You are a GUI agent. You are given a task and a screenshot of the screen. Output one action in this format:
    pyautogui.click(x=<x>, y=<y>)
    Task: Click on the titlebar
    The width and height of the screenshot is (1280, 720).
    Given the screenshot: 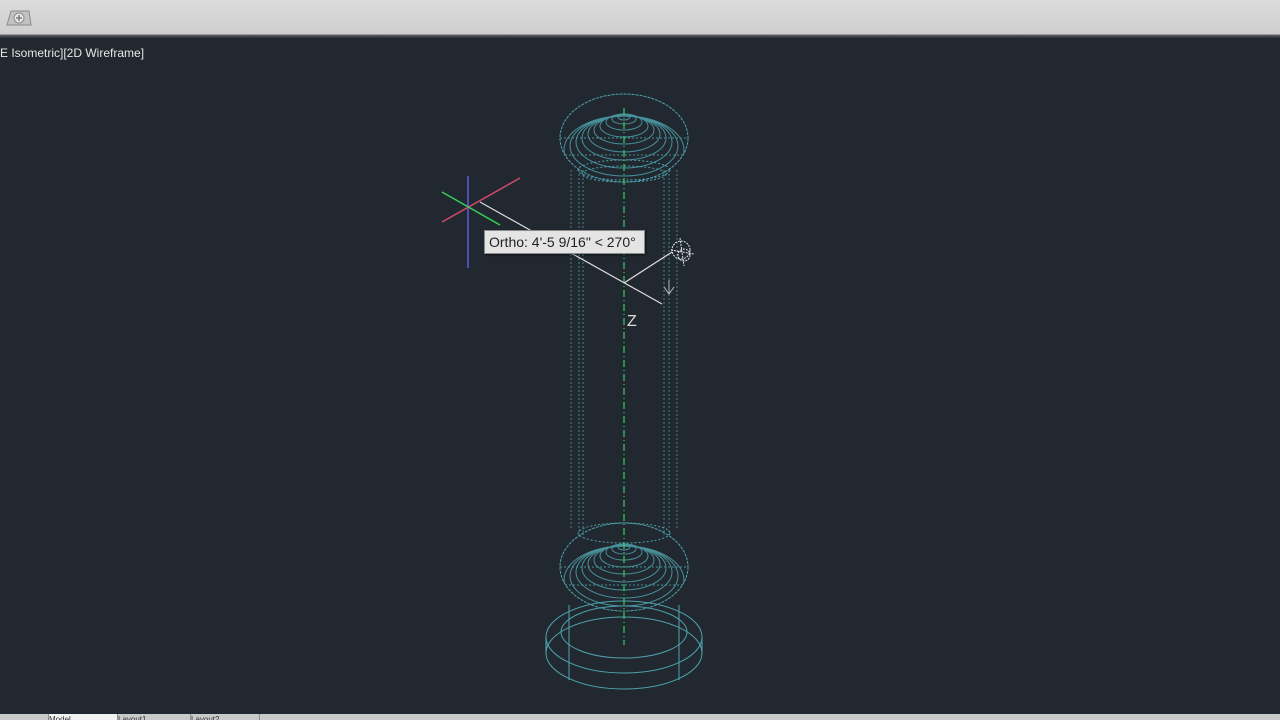 What is the action you would take?
    pyautogui.click(x=640, y=17)
    